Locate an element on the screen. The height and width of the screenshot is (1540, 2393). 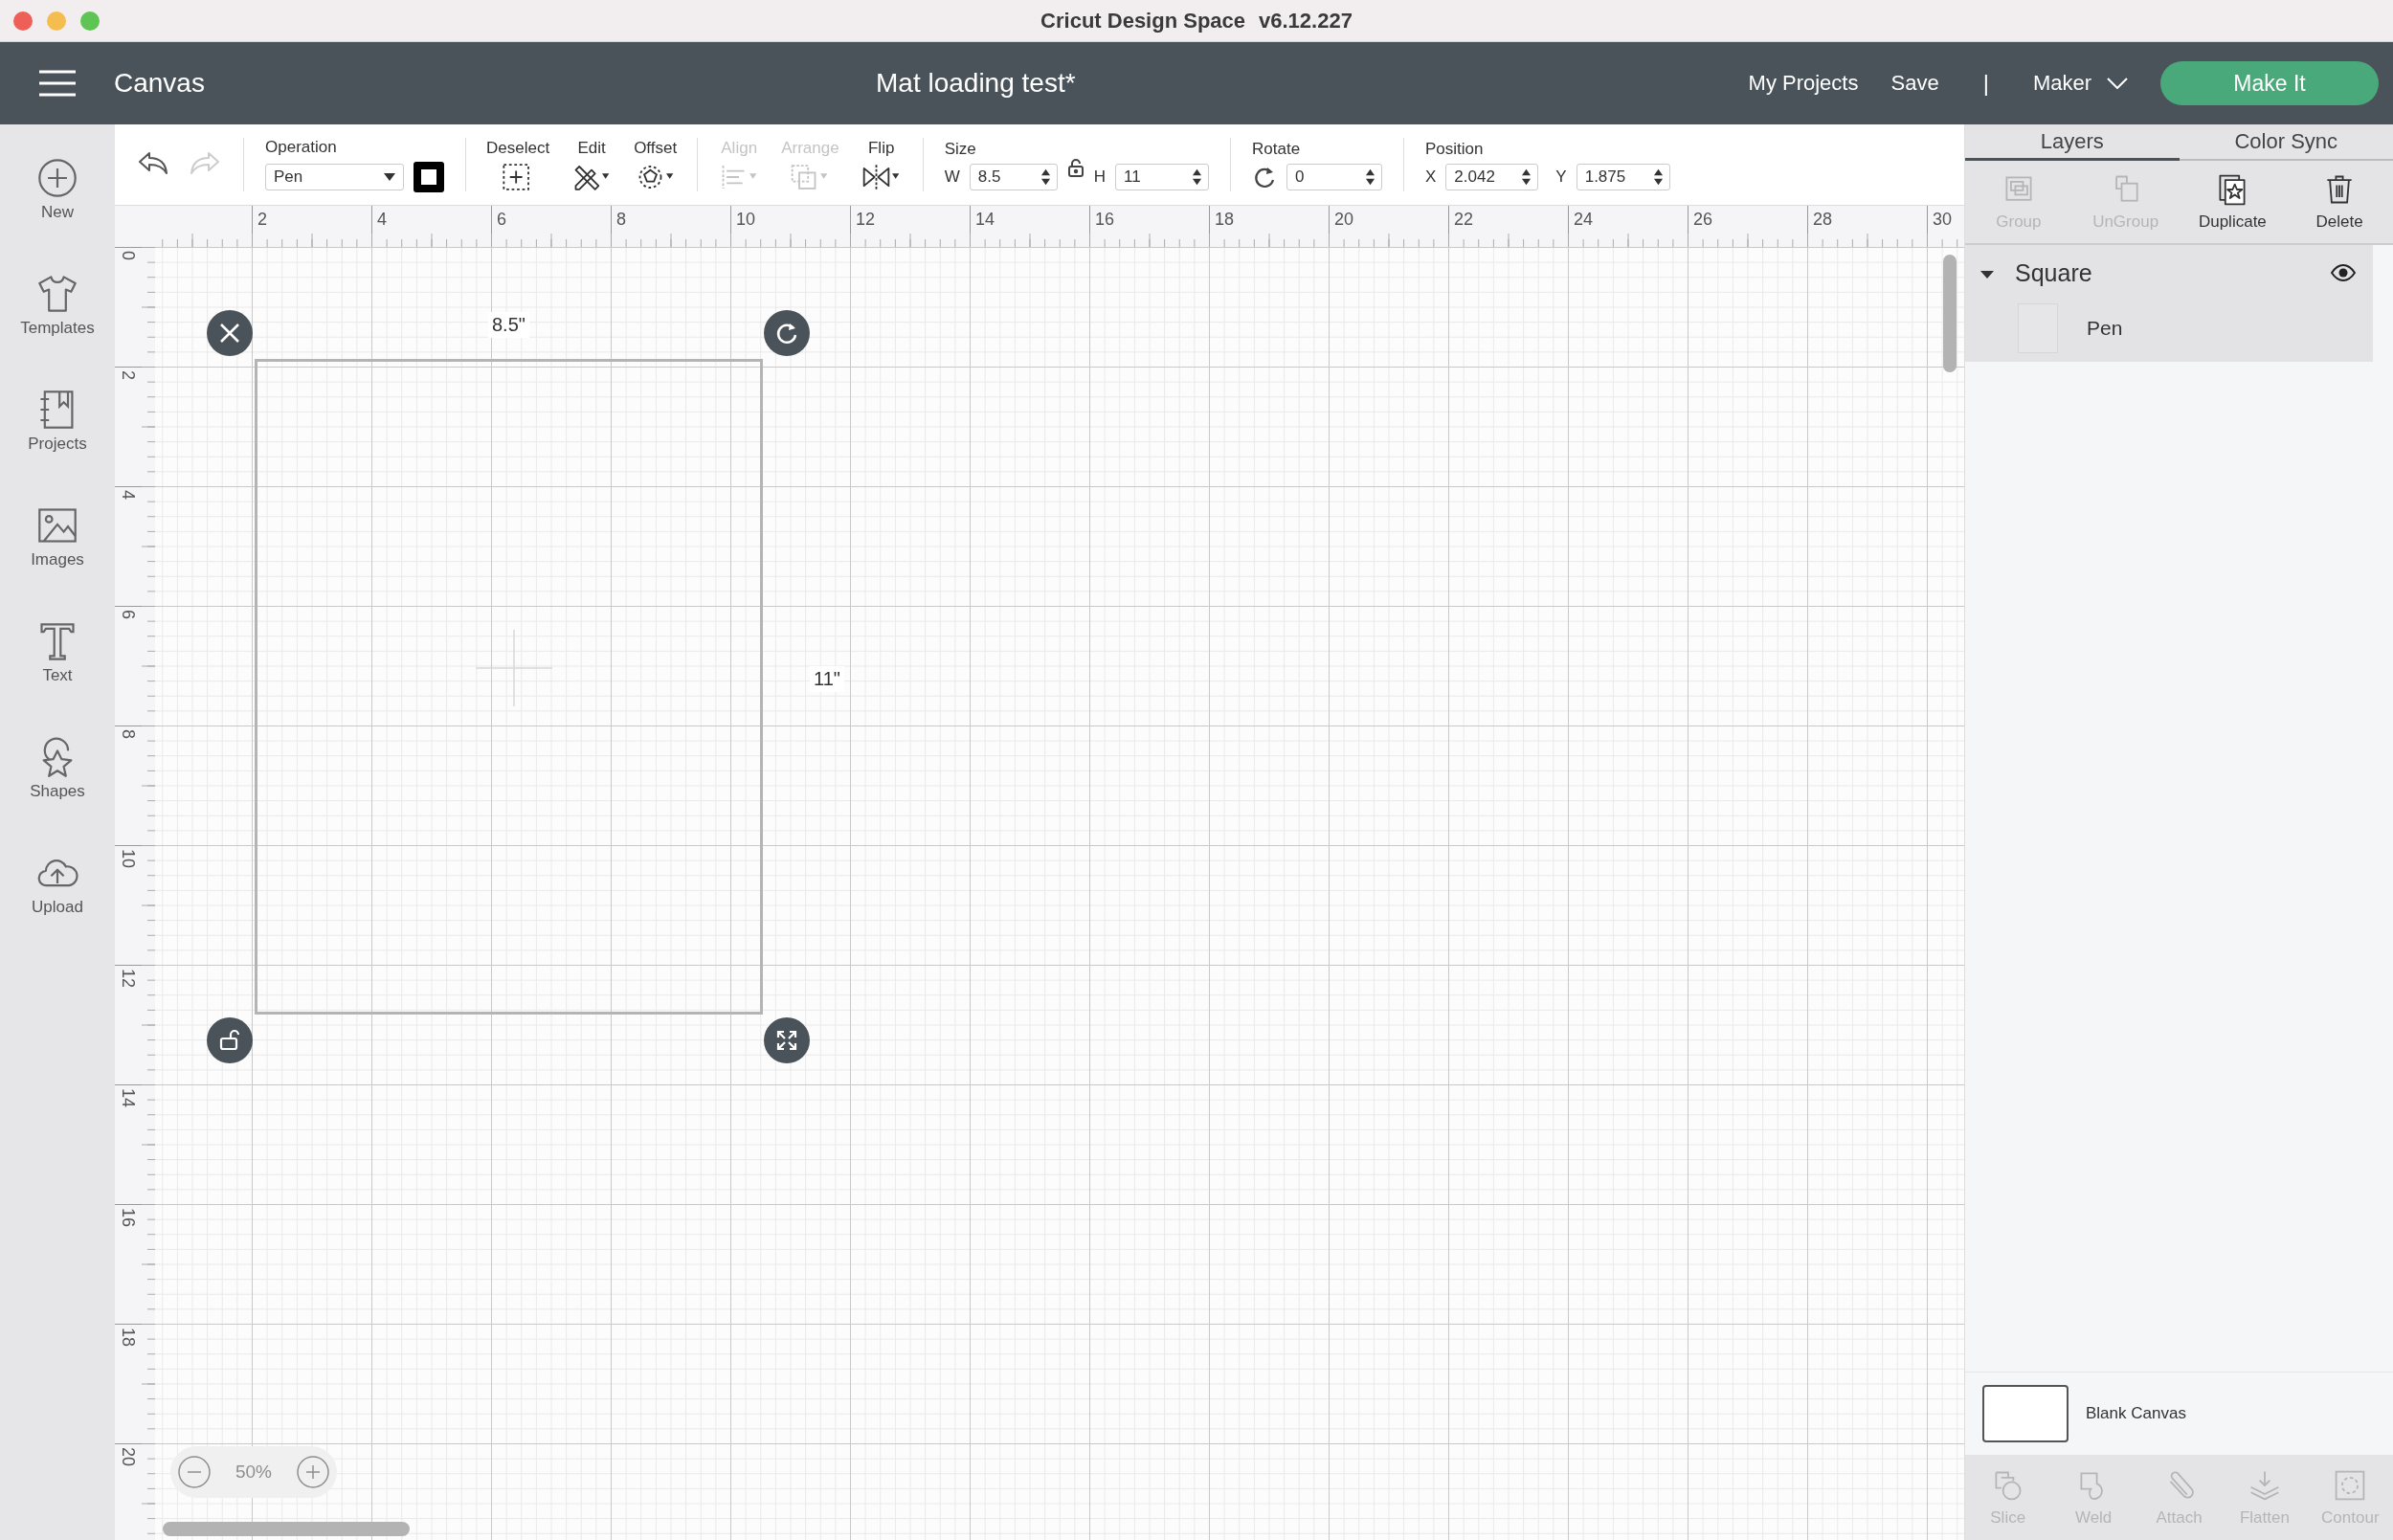
canvas-thumbnail is located at coordinates (2025, 1414).